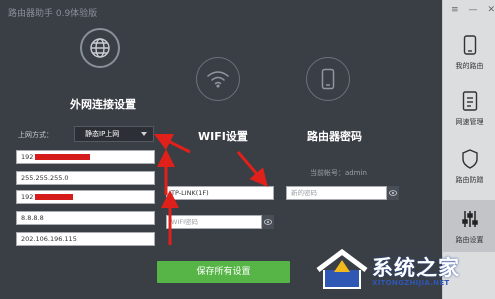 Image resolution: width=495 pixels, height=299 pixels. I want to click on speed-meter-icon, so click(470, 101).